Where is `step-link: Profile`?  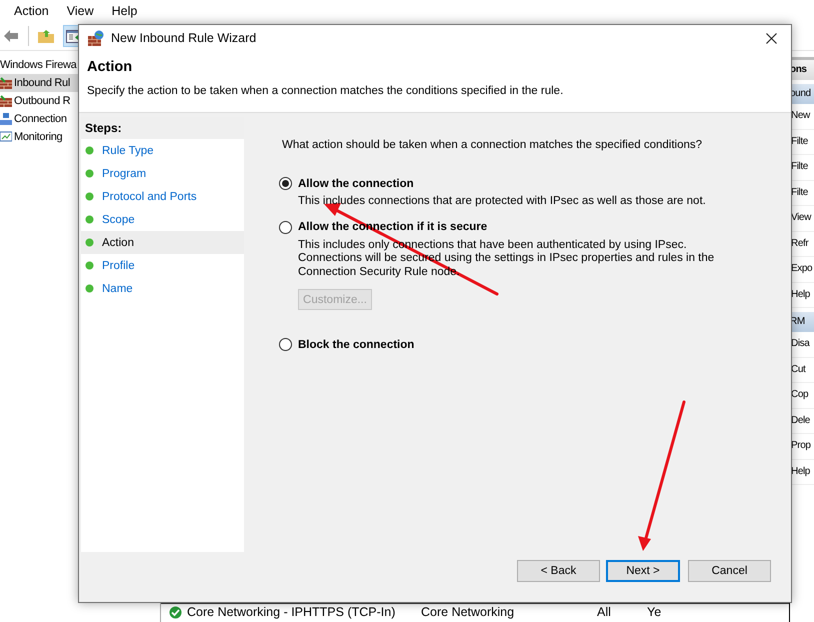
step-link: Profile is located at coordinates (162, 265).